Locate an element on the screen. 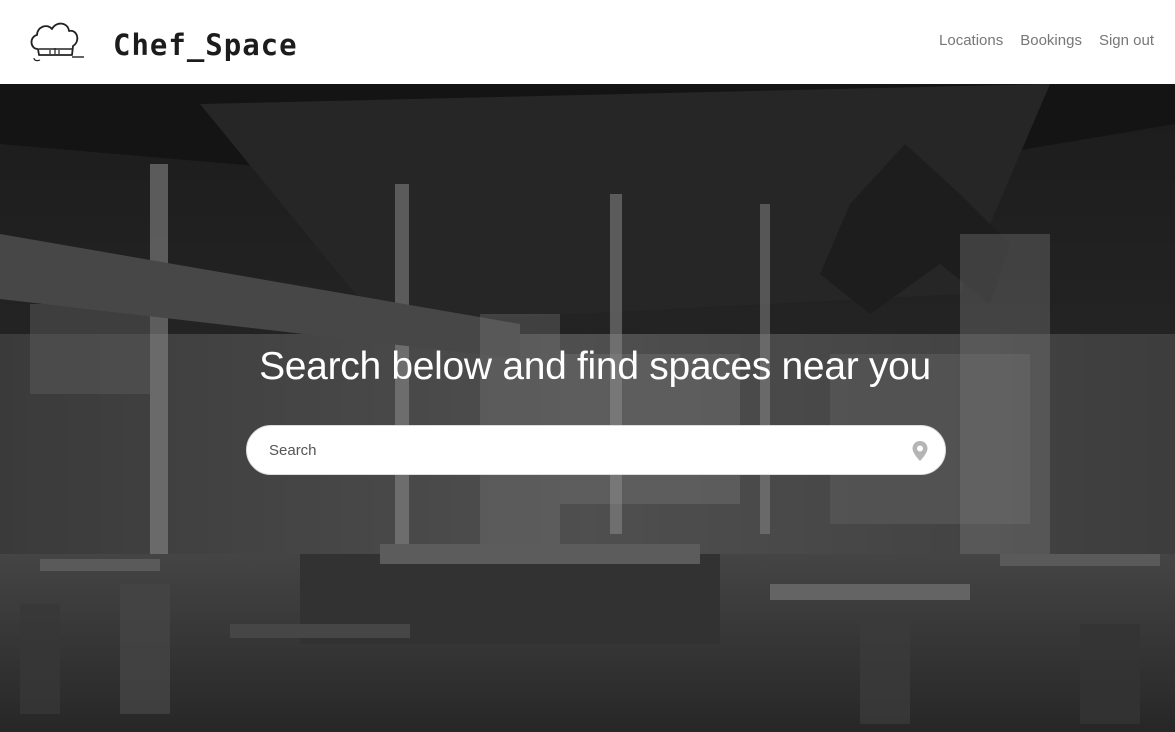 The image size is (1175, 732). main-nav: Locations Bookings Sign out is located at coordinates (1038, 41).